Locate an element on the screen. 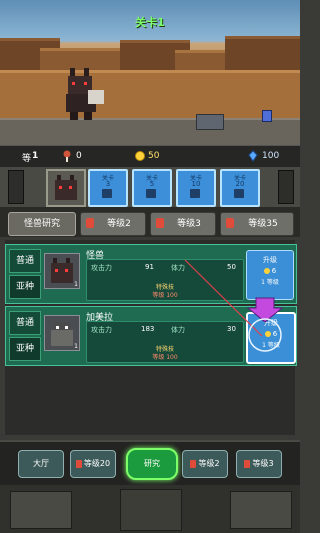 The height and width of the screenshot is (533, 320). nav-label: 等级2 is located at coordinates (209, 463).